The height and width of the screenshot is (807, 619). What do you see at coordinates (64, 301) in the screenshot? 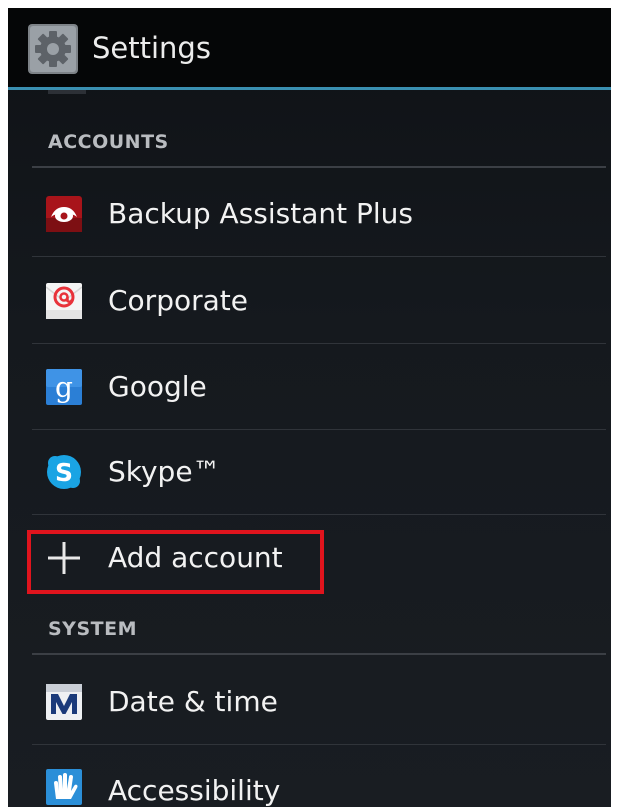
I see `corporate-mail-icon` at bounding box center [64, 301].